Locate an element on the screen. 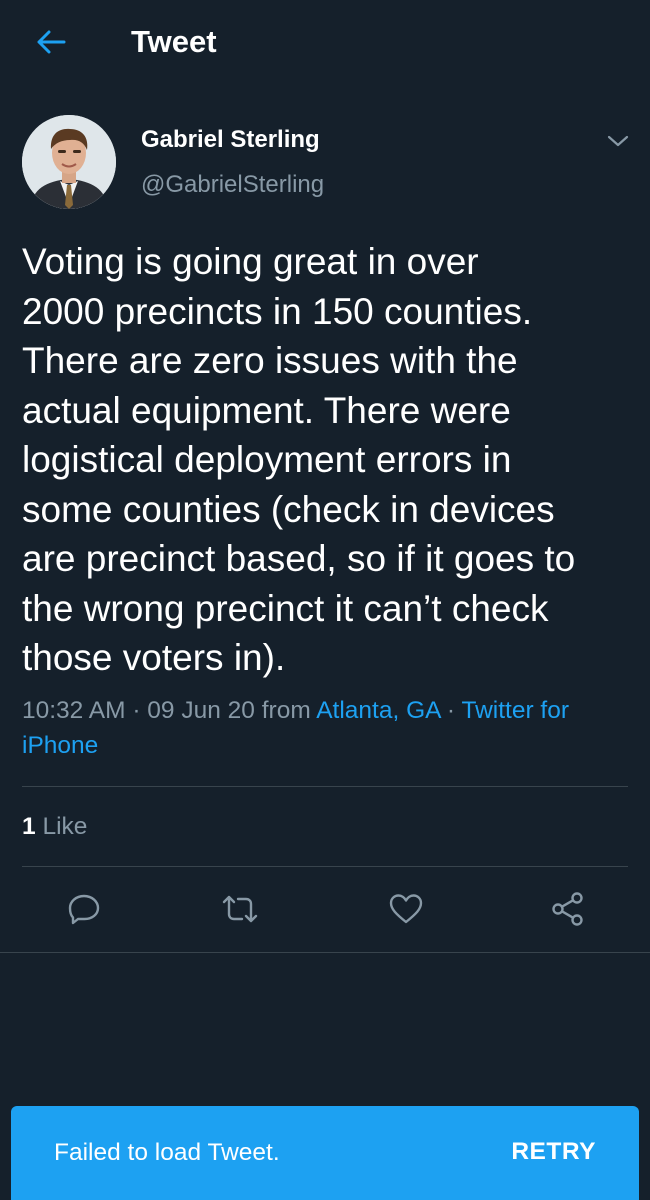 The height and width of the screenshot is (1200, 650). top-bar: Tweet is located at coordinates (325, 43).